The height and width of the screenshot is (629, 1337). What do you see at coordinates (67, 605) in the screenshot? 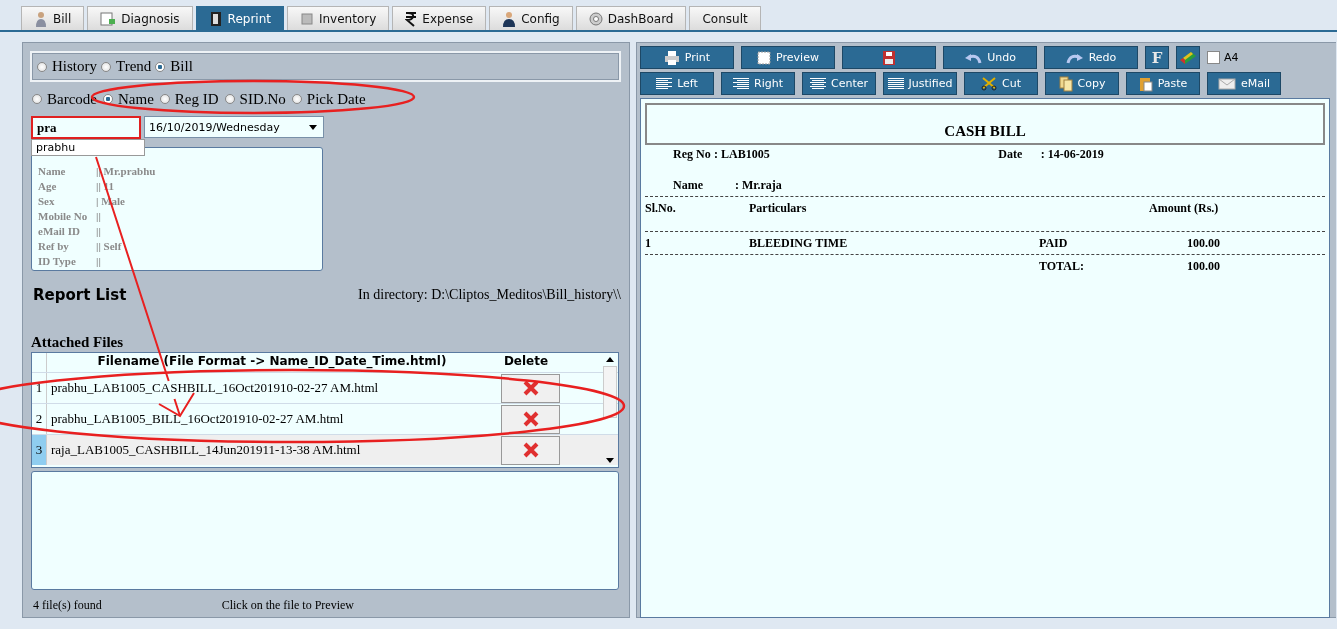
I see `file-count: 4 file(s) found` at bounding box center [67, 605].